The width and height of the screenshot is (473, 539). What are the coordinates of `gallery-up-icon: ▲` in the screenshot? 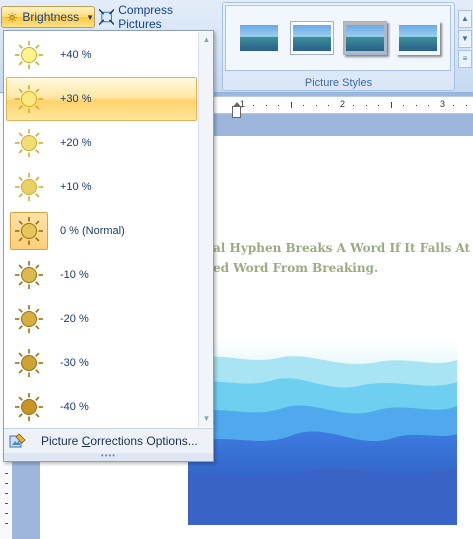 It's located at (465, 19).